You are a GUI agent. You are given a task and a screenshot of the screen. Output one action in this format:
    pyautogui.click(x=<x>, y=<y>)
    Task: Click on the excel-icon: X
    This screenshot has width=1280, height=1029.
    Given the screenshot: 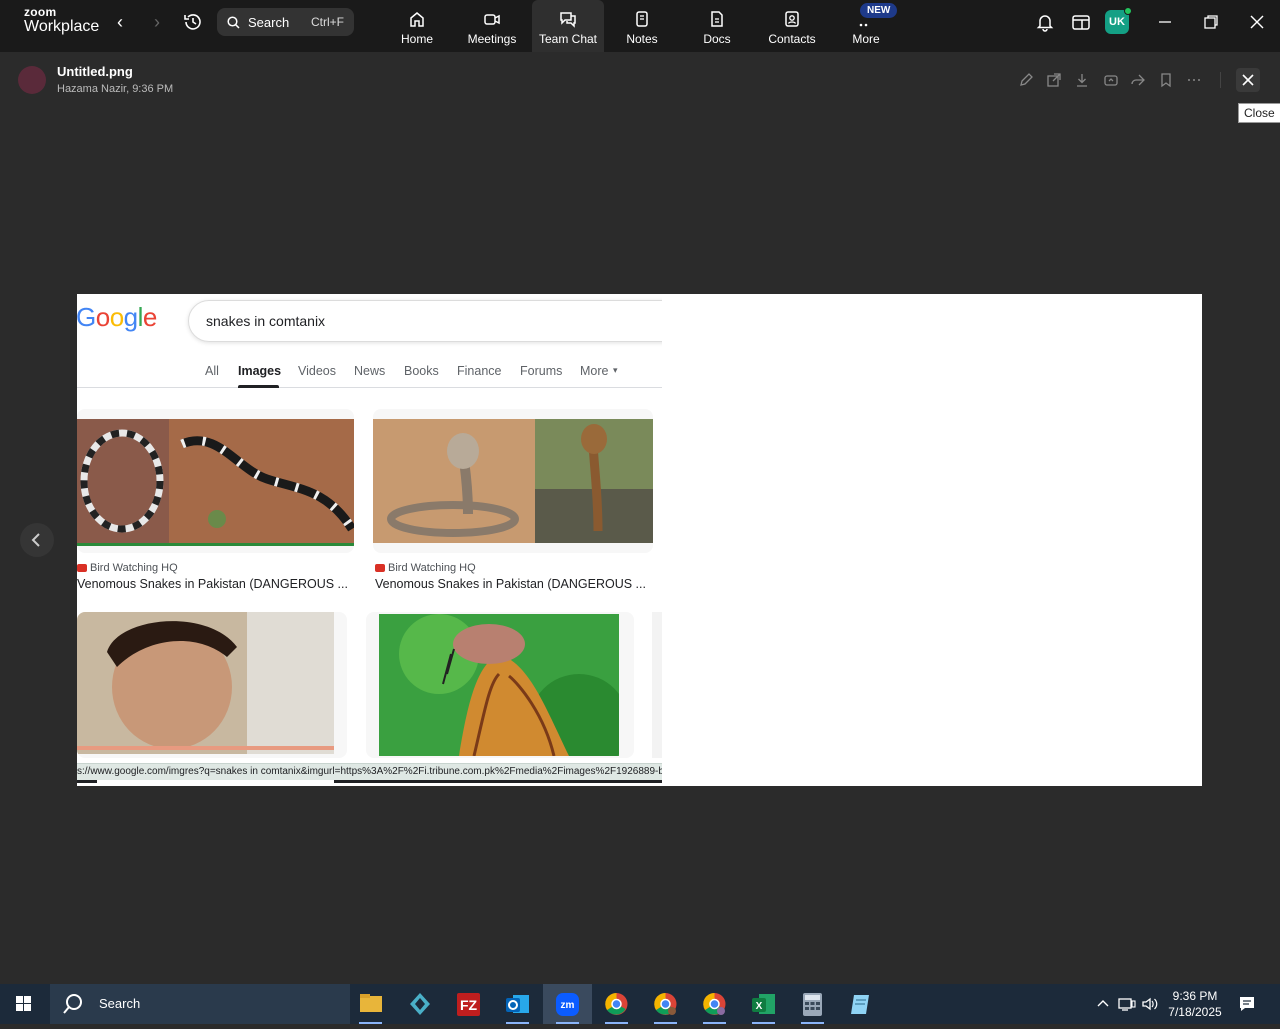 What is the action you would take?
    pyautogui.click(x=763, y=1004)
    